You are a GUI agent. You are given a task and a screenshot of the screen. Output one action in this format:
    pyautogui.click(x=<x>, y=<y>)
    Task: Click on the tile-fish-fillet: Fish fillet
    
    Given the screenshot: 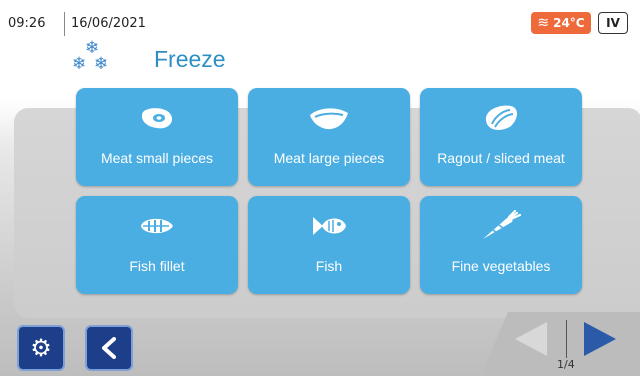 What is the action you would take?
    pyautogui.click(x=157, y=245)
    